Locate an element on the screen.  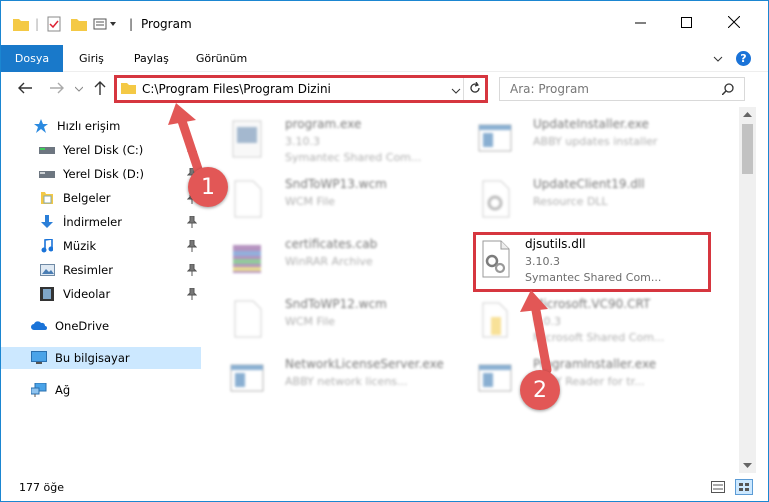
arrow-1-head is located at coordinates (182, 114).